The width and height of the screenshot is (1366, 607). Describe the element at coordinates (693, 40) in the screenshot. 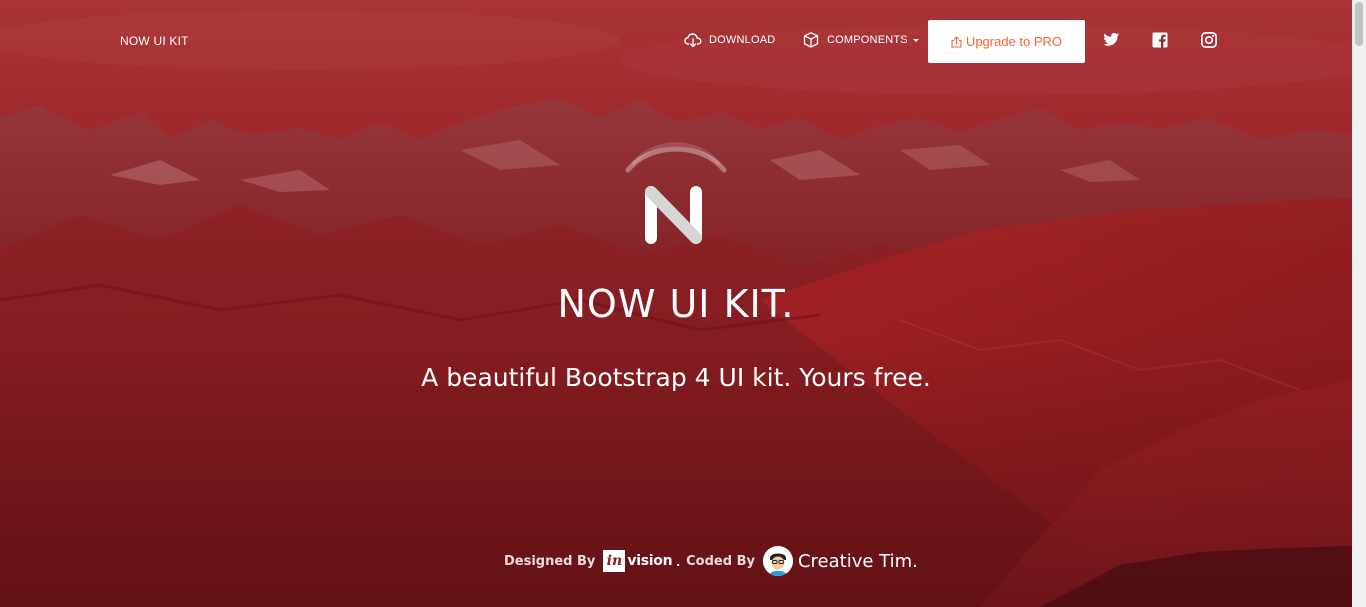

I see `cloud-download-icon` at that location.